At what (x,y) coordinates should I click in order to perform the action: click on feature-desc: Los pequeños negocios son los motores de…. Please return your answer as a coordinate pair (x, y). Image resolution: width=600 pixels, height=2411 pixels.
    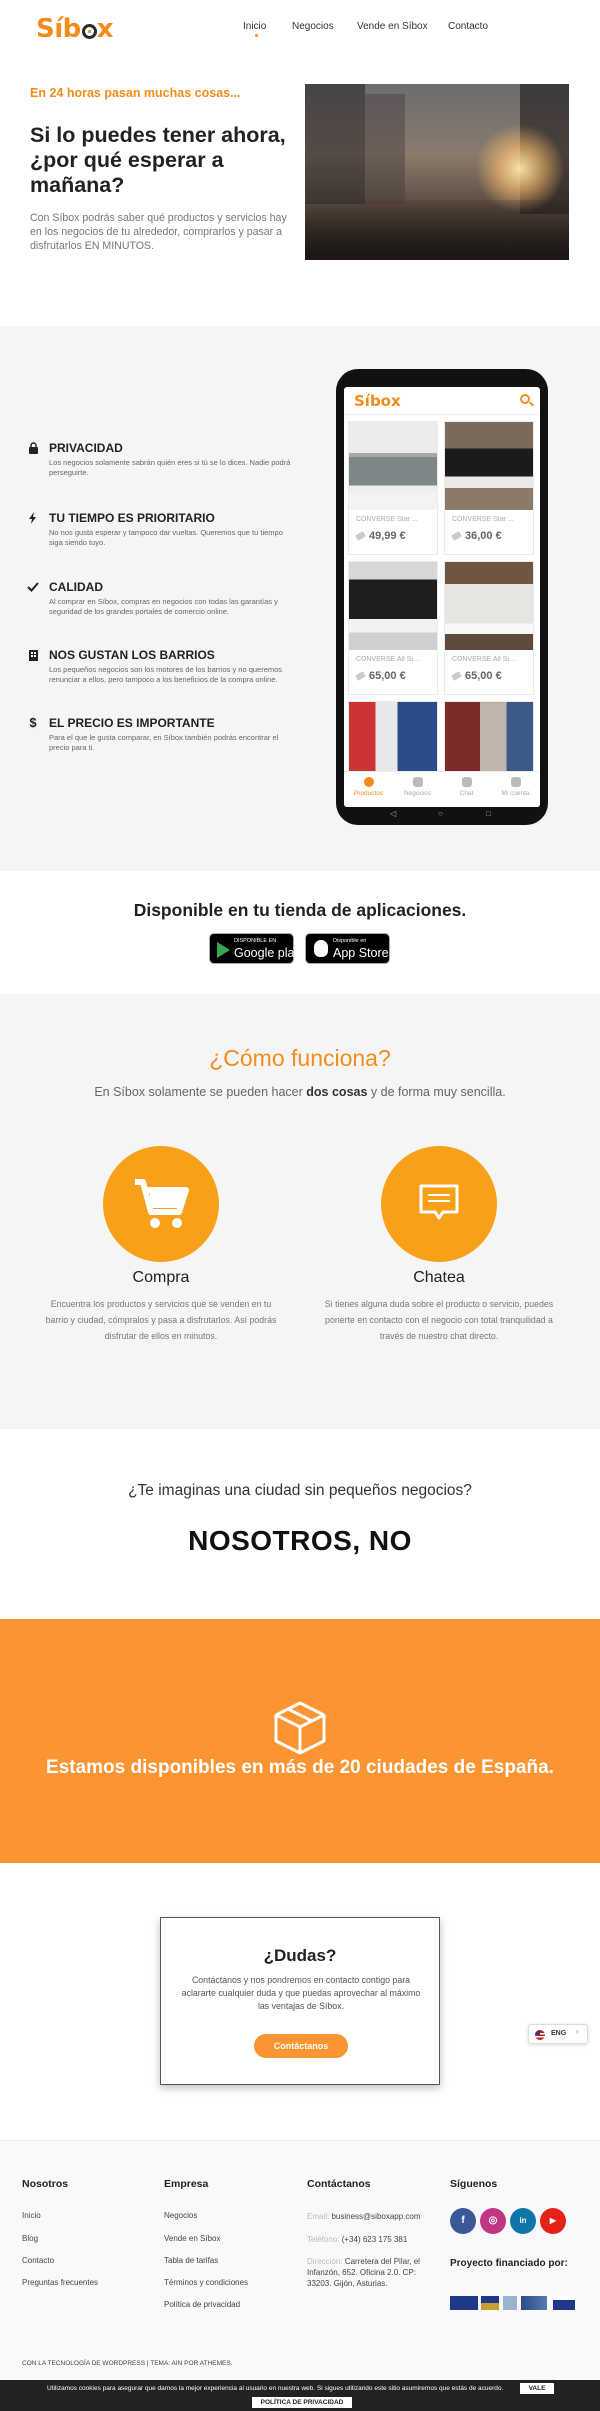
    Looking at the image, I should click on (166, 674).